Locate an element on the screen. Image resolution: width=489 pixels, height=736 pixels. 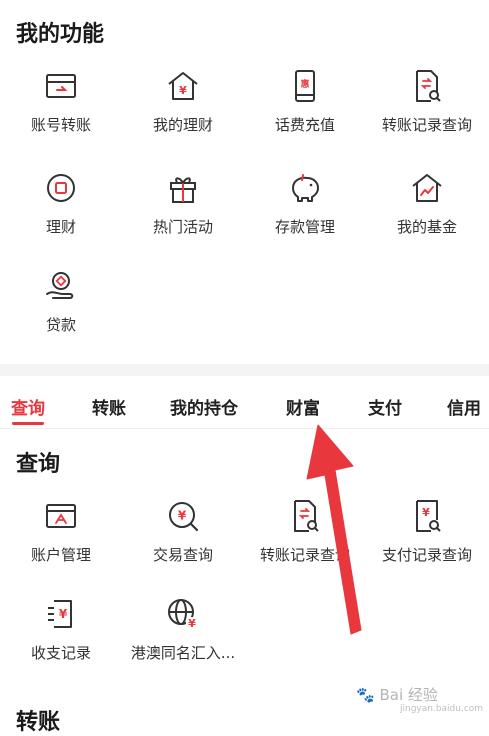
baidu-jingyan-watermark: 🐾 Bai 经验 jingyan.baidu.com is located at coordinates (419, 699).